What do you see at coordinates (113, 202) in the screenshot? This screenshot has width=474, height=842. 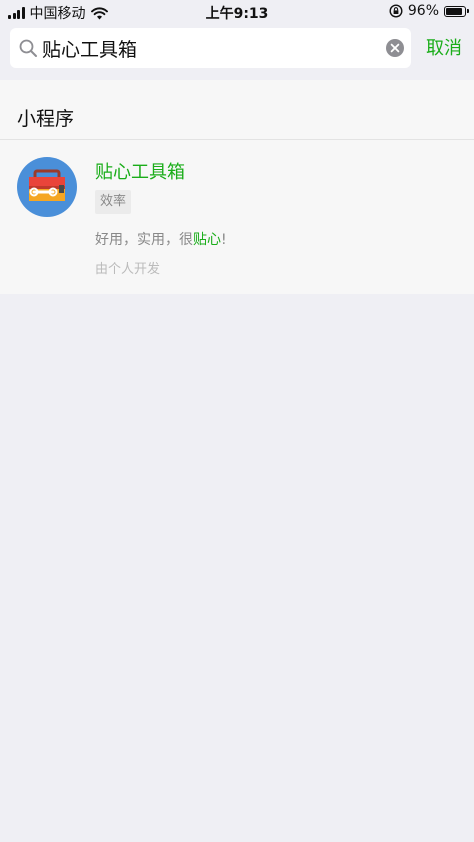 I see `category-tag: 效率` at bounding box center [113, 202].